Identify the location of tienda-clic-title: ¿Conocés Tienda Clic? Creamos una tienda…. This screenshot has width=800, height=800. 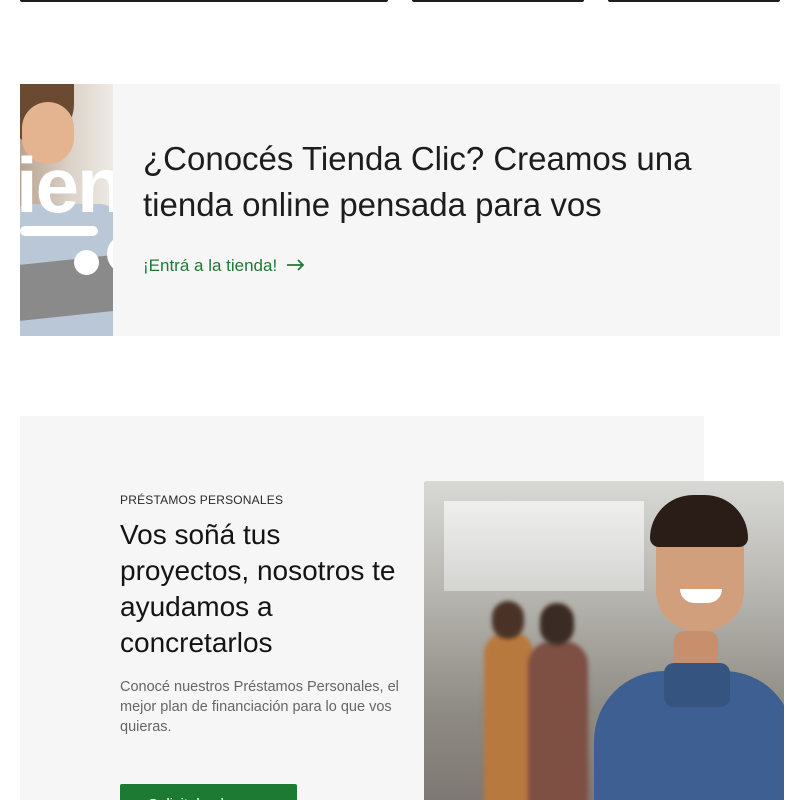
(417, 181).